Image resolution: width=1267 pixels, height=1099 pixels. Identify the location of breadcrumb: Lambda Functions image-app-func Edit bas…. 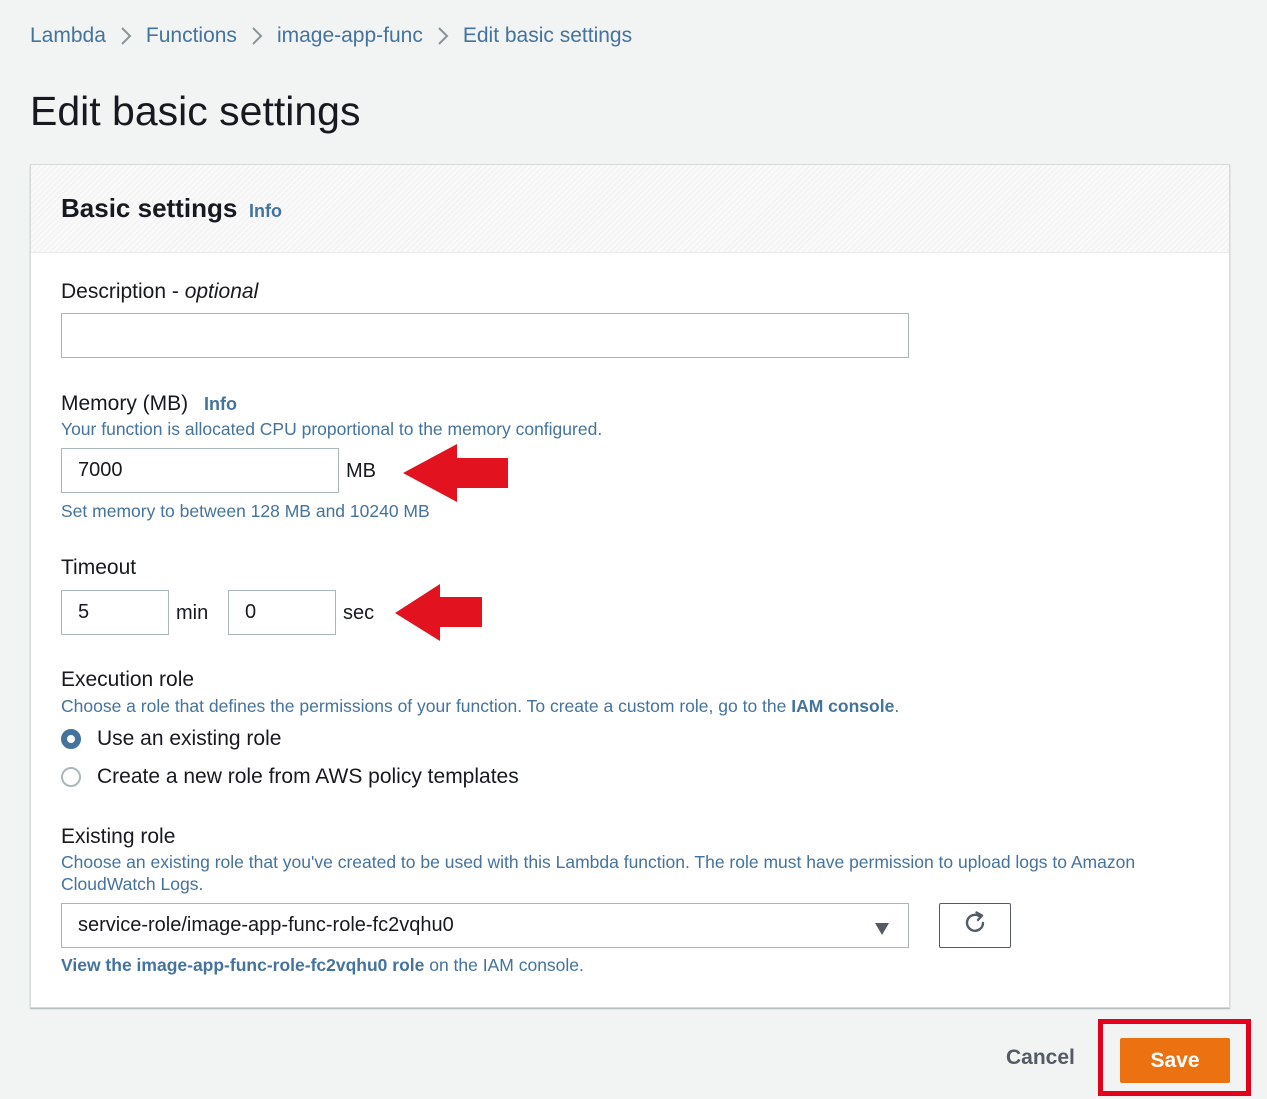
(331, 36).